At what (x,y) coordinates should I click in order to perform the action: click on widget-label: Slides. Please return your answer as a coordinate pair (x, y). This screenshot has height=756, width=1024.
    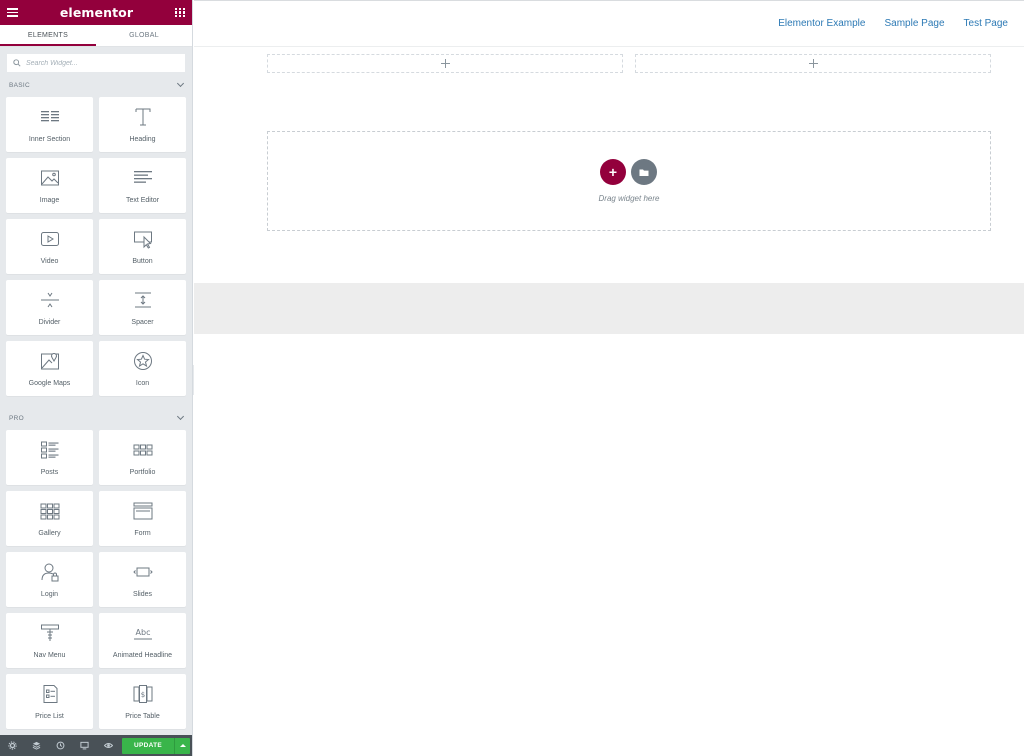
    Looking at the image, I should click on (142, 594).